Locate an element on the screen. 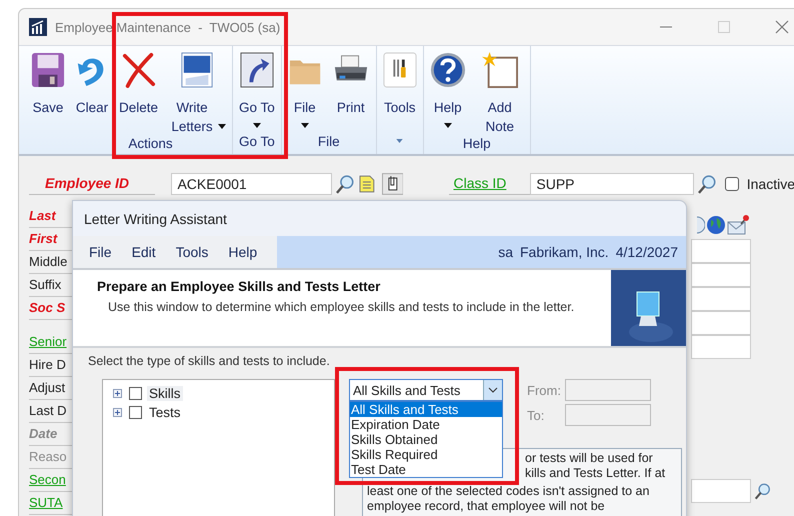 This screenshot has width=794, height=516. ribbon-button: Add Note is located at coordinates (499, 91).